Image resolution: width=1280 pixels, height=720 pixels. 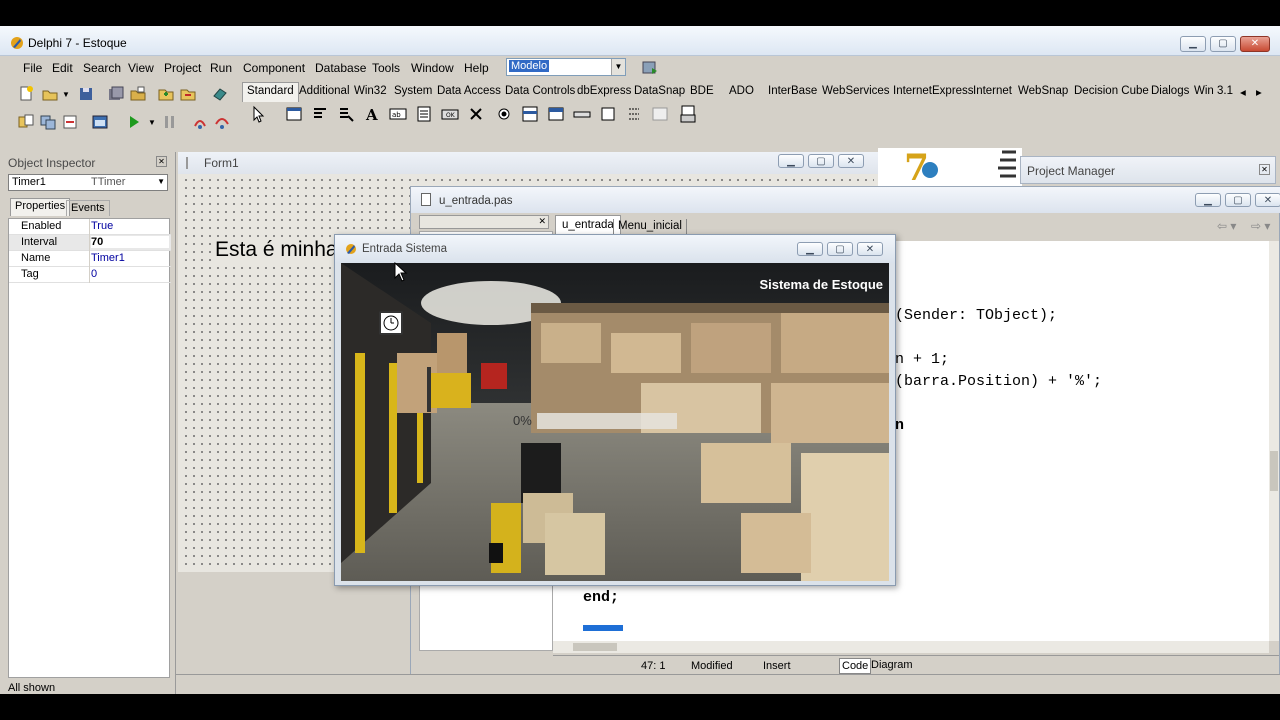 I want to click on step-over-icon, so click(x=222, y=122).